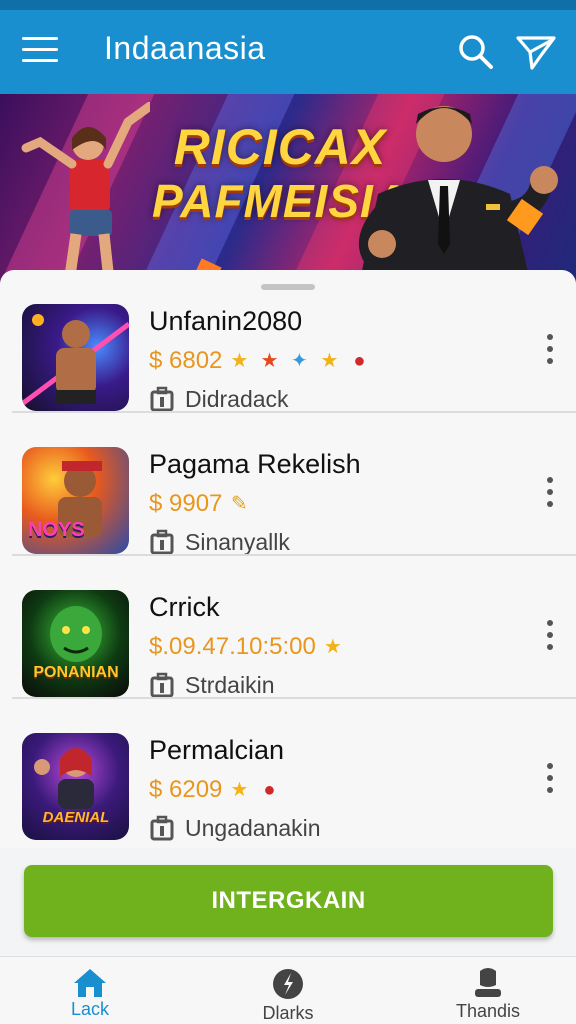  I want to click on app-name: Unfanin2080, so click(226, 321).